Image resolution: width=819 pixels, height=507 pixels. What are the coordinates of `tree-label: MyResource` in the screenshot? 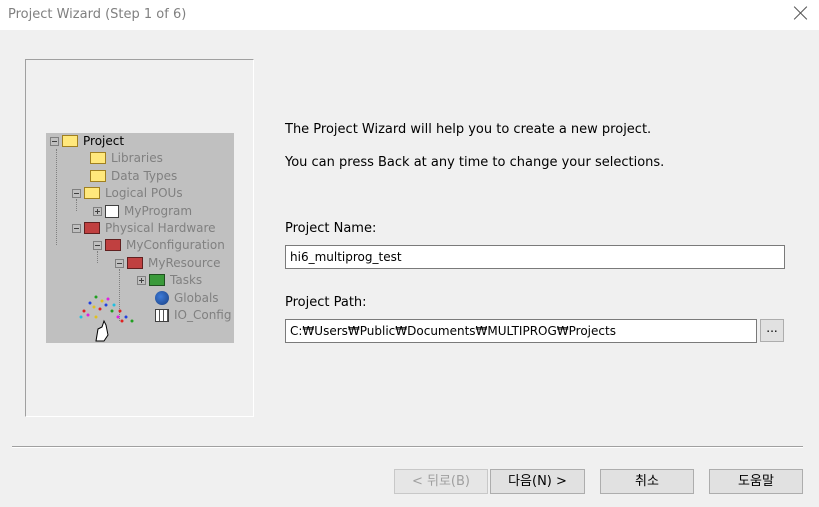 It's located at (184, 263).